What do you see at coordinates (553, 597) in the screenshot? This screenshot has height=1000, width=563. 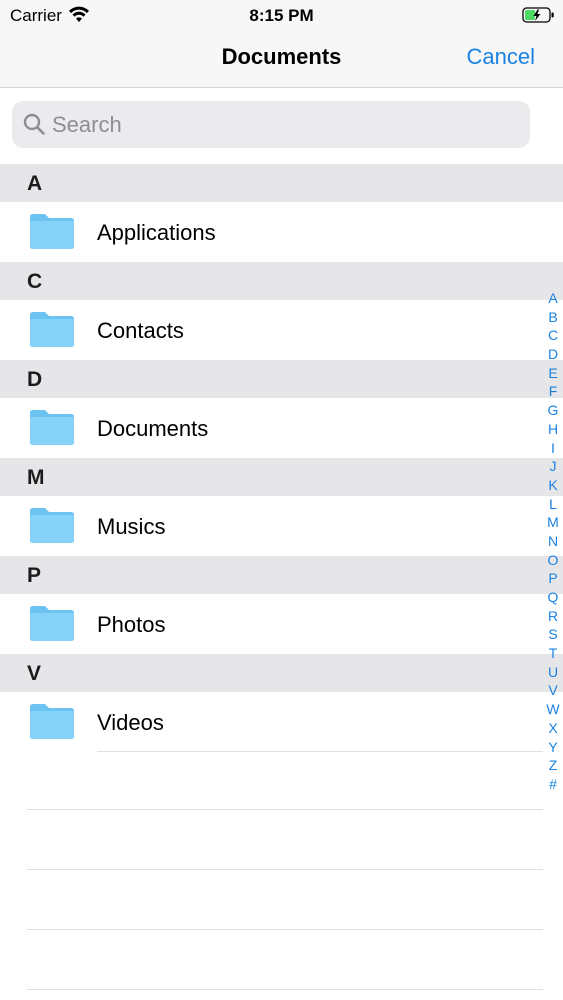 I see `index-letter: Q` at bounding box center [553, 597].